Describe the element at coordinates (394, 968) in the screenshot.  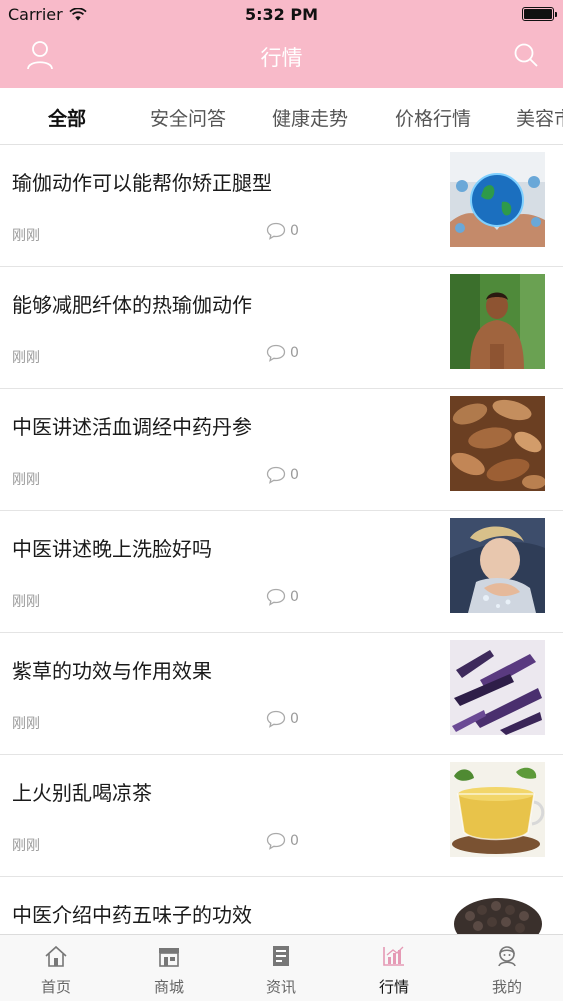
I see `tabbar-market: 行情` at that location.